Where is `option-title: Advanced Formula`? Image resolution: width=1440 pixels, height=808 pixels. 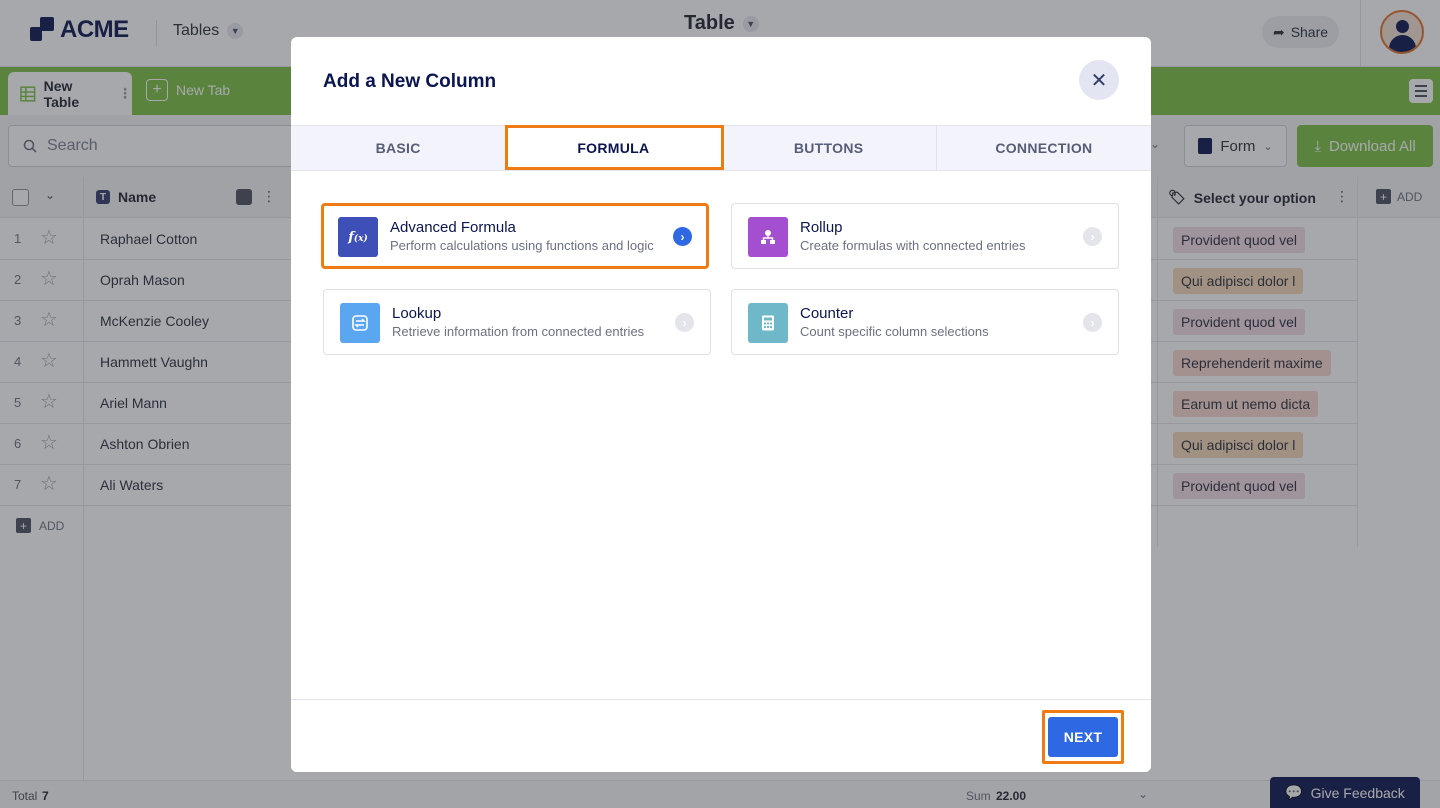
option-title: Advanced Formula is located at coordinates (453, 227).